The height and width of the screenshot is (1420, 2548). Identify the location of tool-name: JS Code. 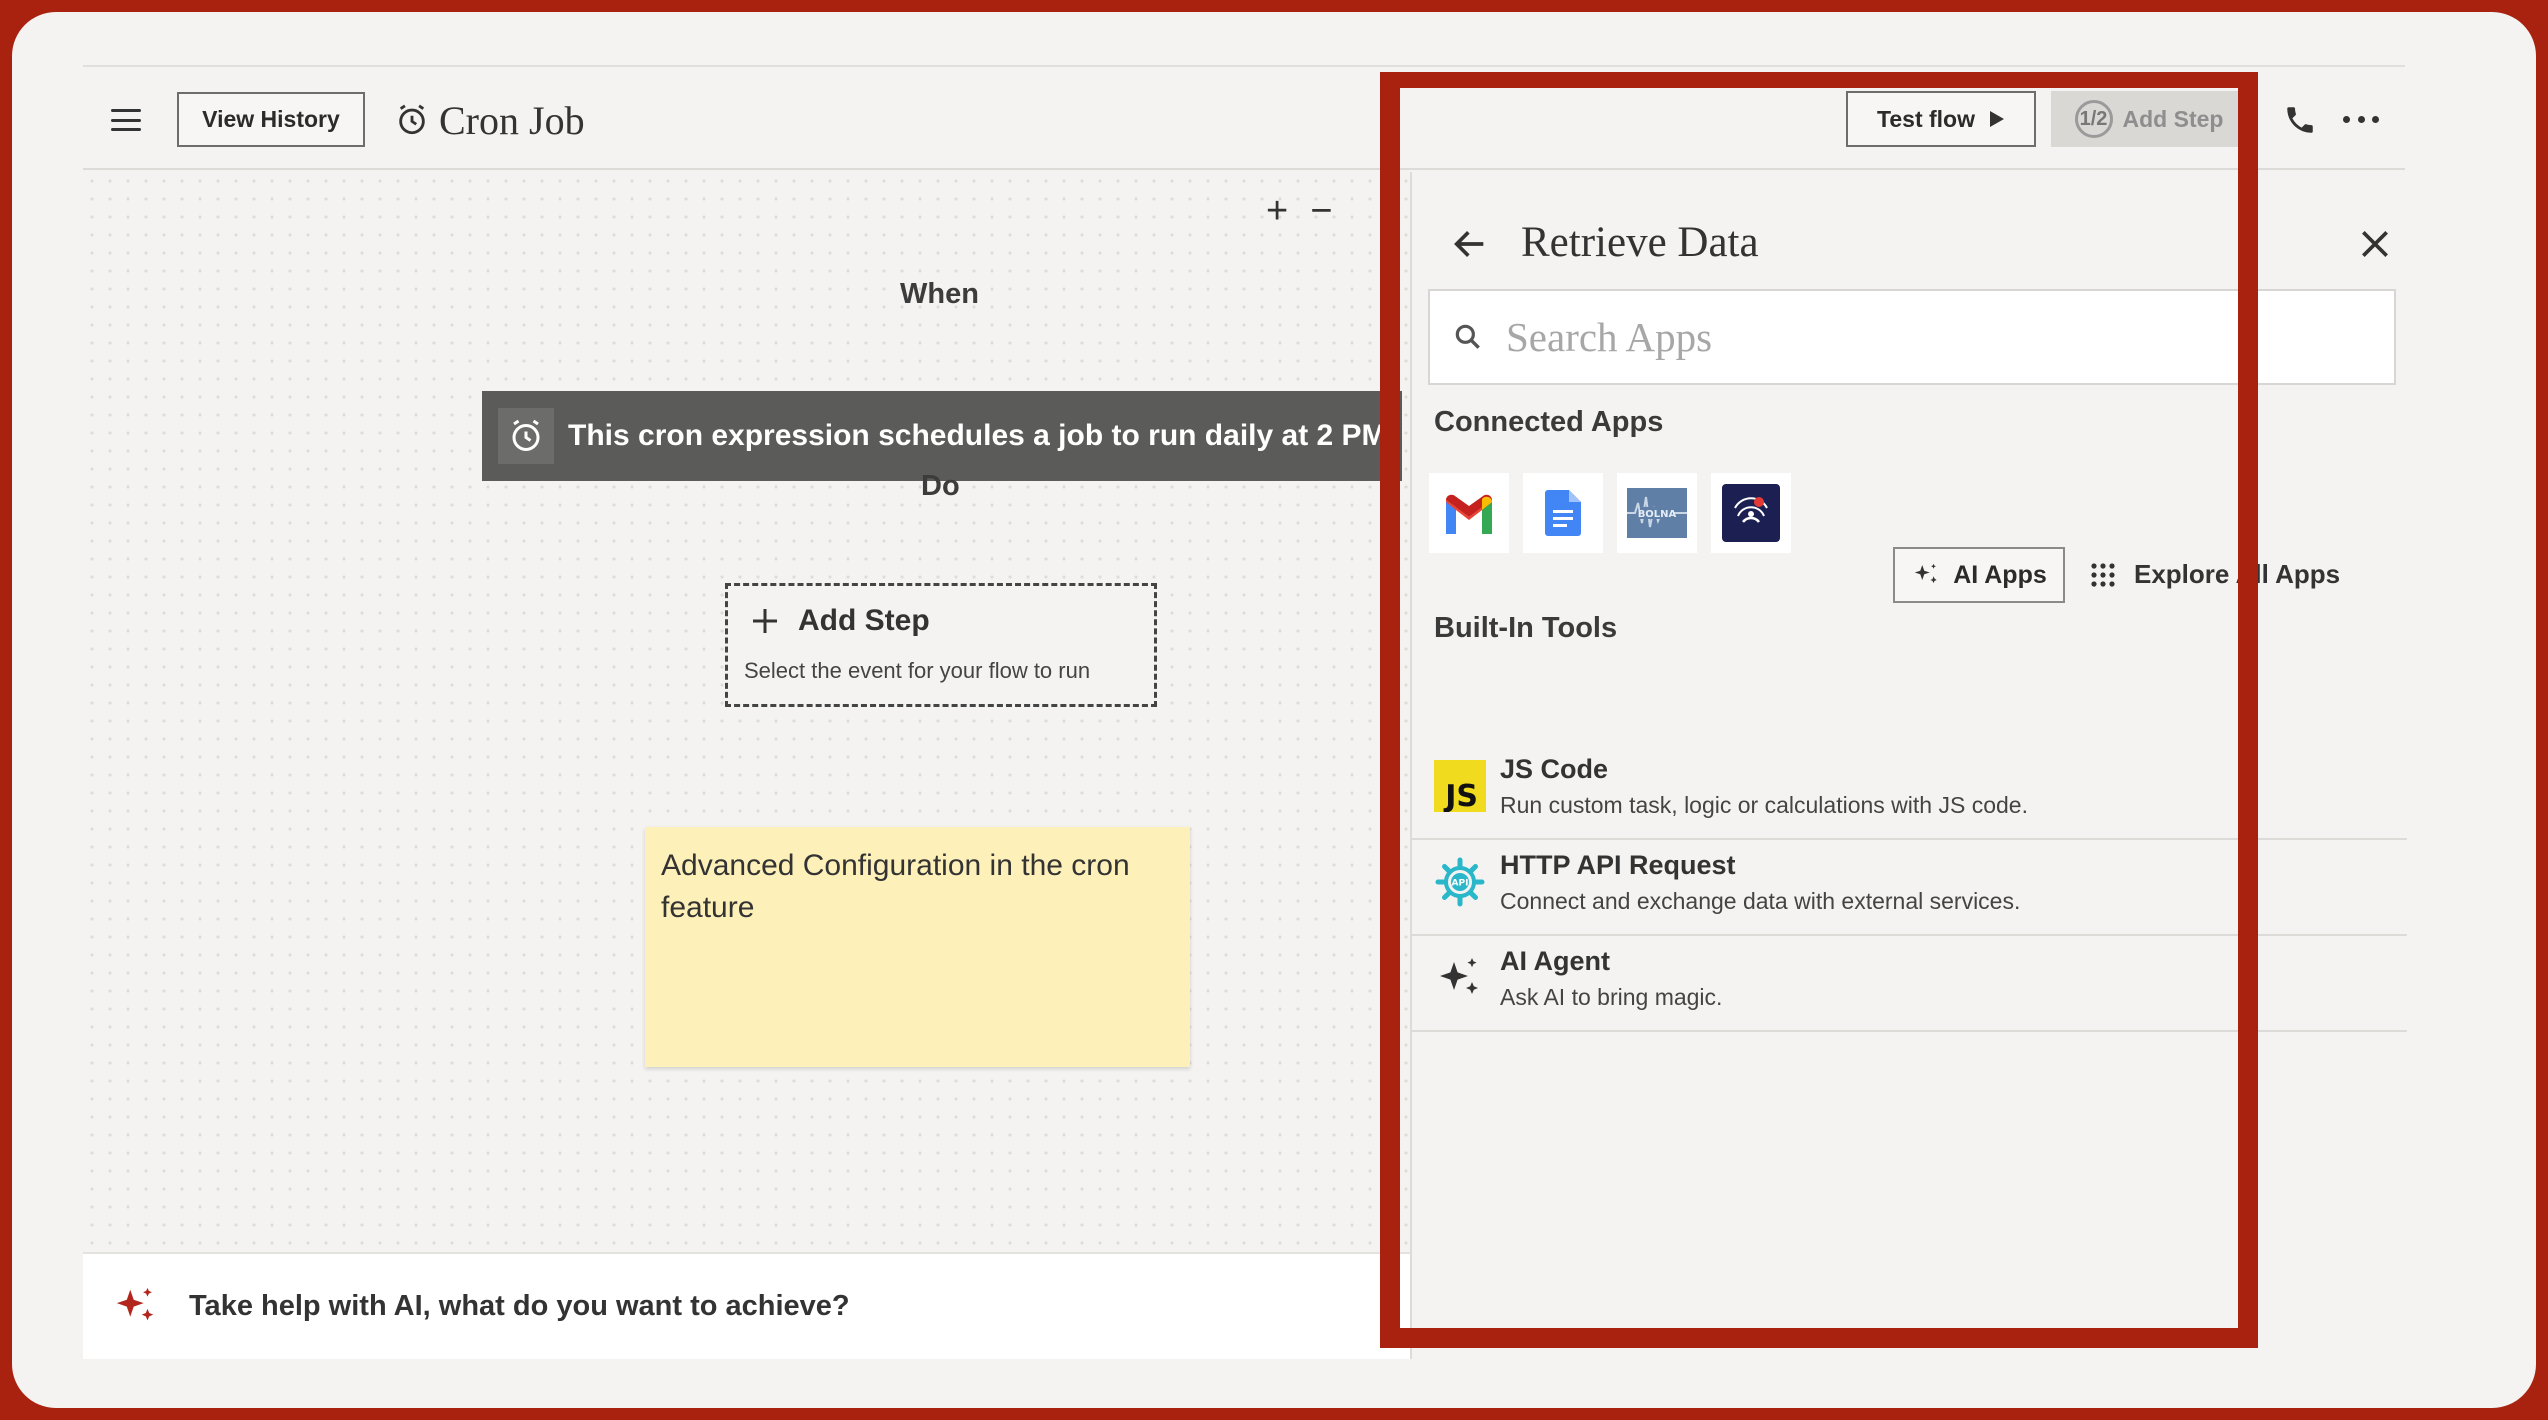
(1554, 769).